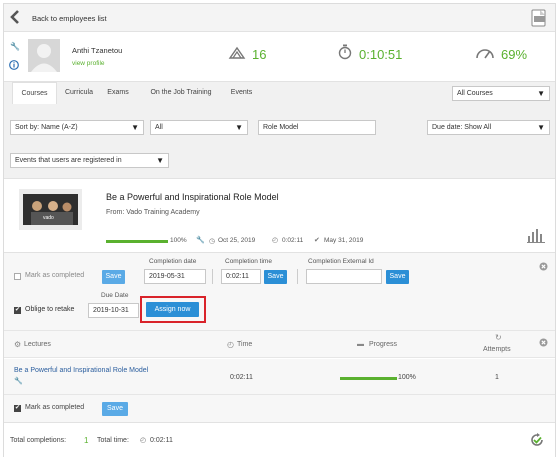 Image resolution: width=559 pixels, height=460 pixels. Describe the element at coordinates (69, 18) in the screenshot. I see `back-label: Back to employees list` at that location.